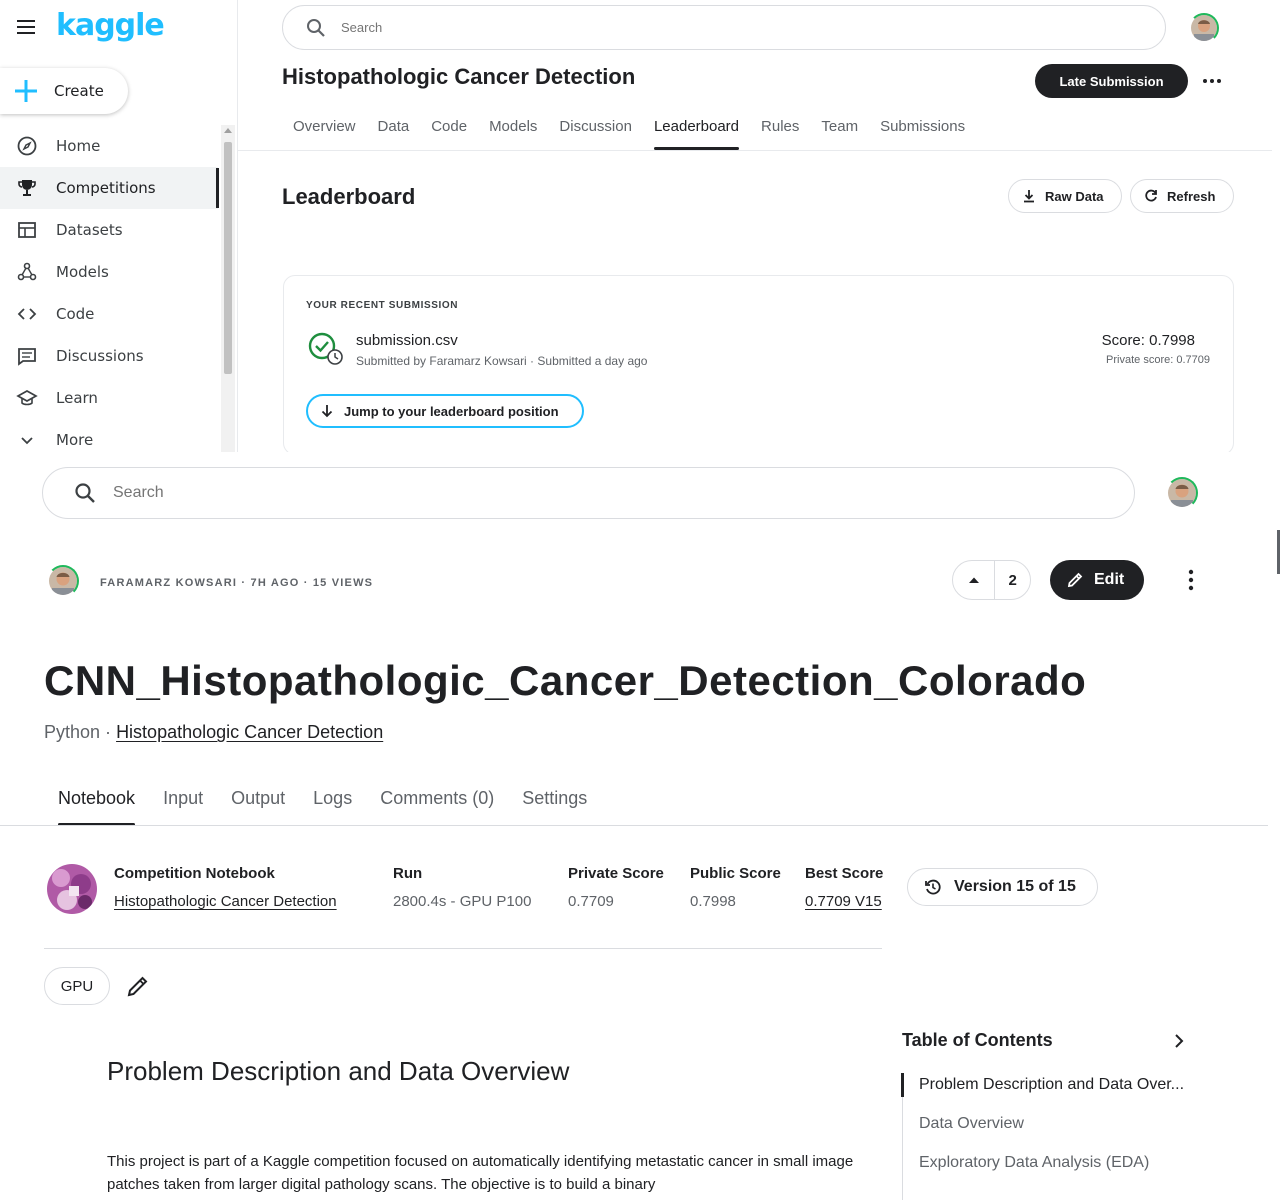 This screenshot has width=1280, height=1200. I want to click on graduation-cap-icon, so click(27, 398).